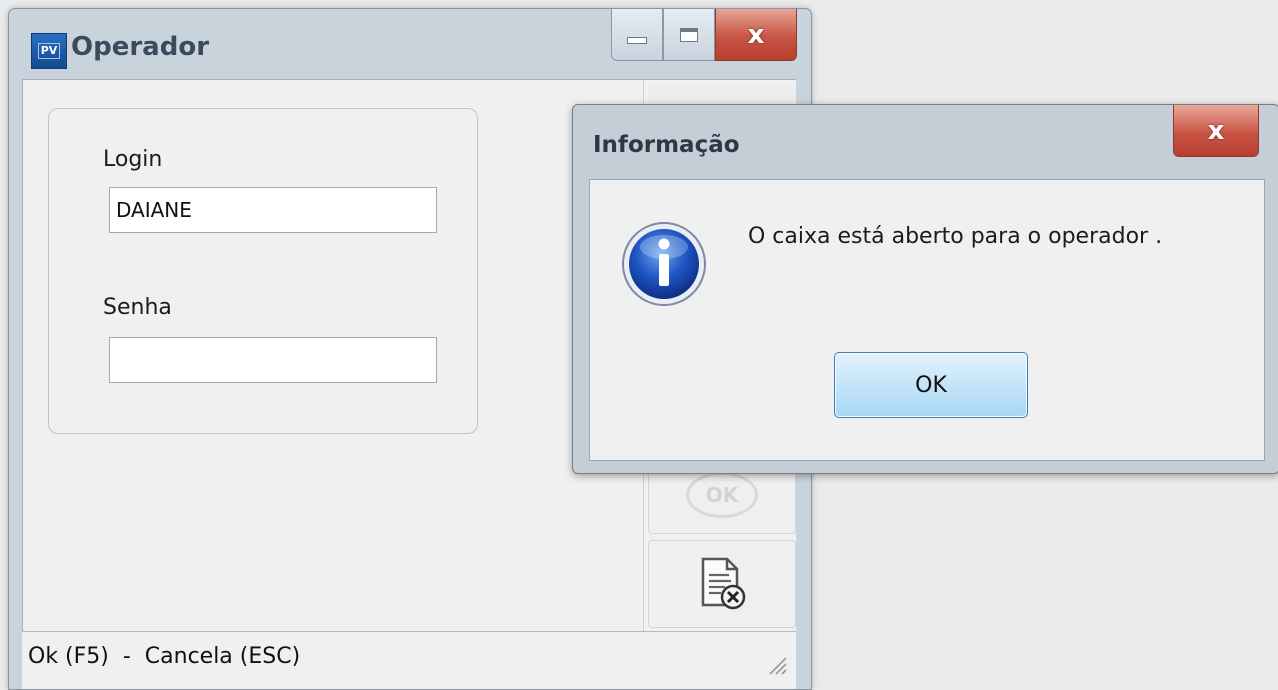  Describe the element at coordinates (776, 664) in the screenshot. I see `resize-grip-icon` at that location.